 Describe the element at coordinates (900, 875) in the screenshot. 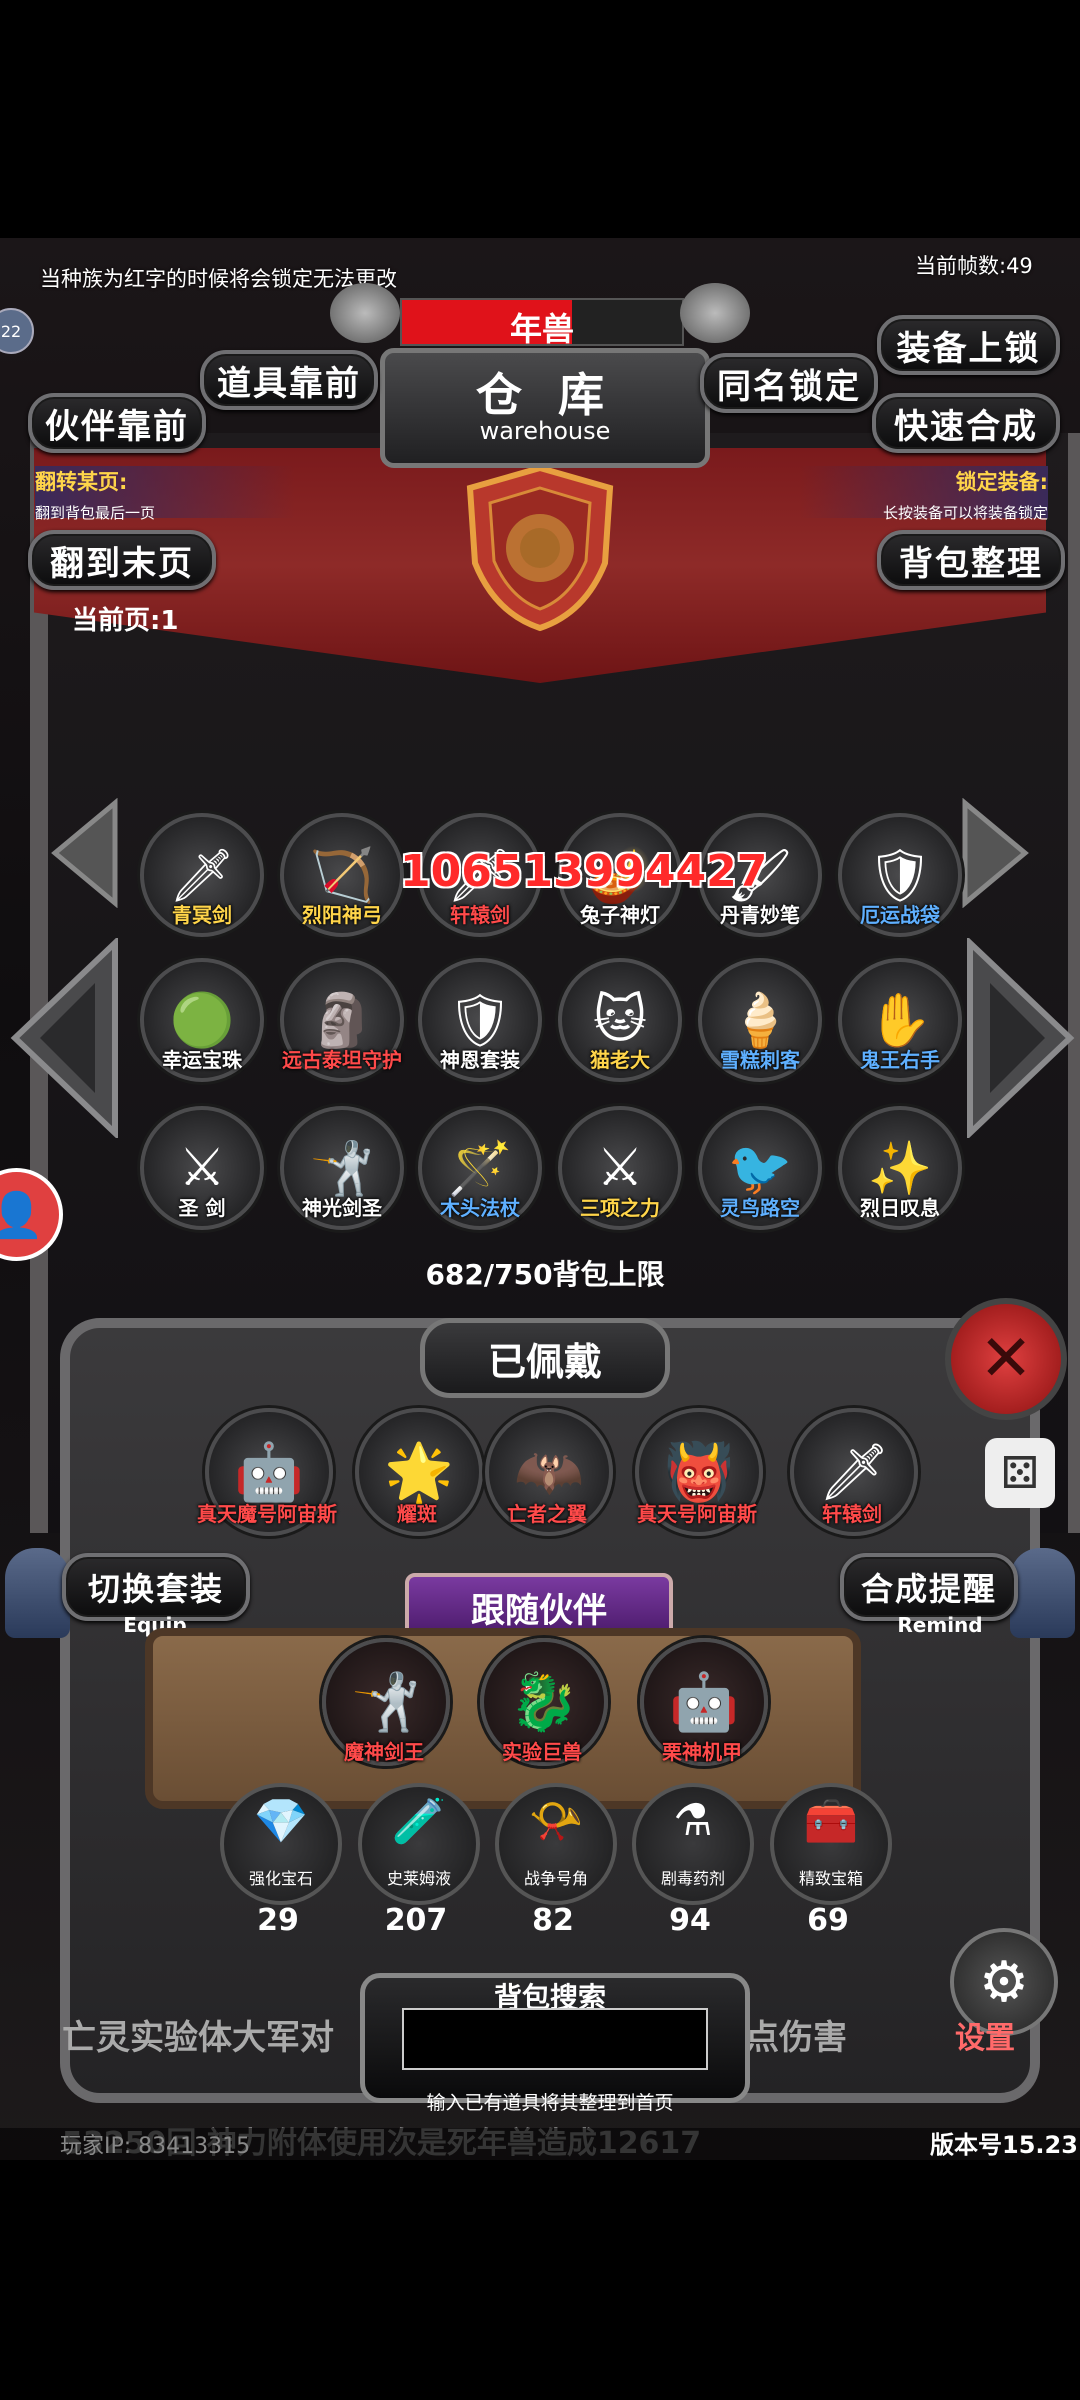

I see `bag-item: 🛡 厄运战袋` at that location.